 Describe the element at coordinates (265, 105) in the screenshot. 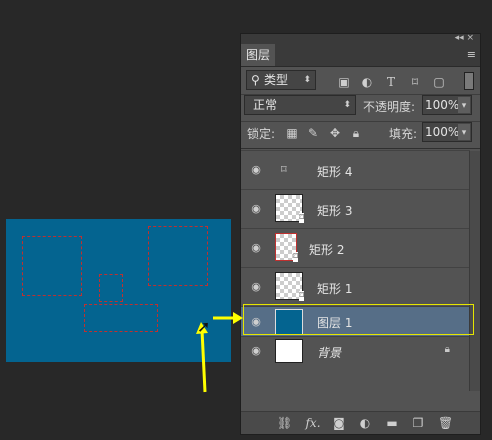

I see `blend-mode-value: 正常` at that location.